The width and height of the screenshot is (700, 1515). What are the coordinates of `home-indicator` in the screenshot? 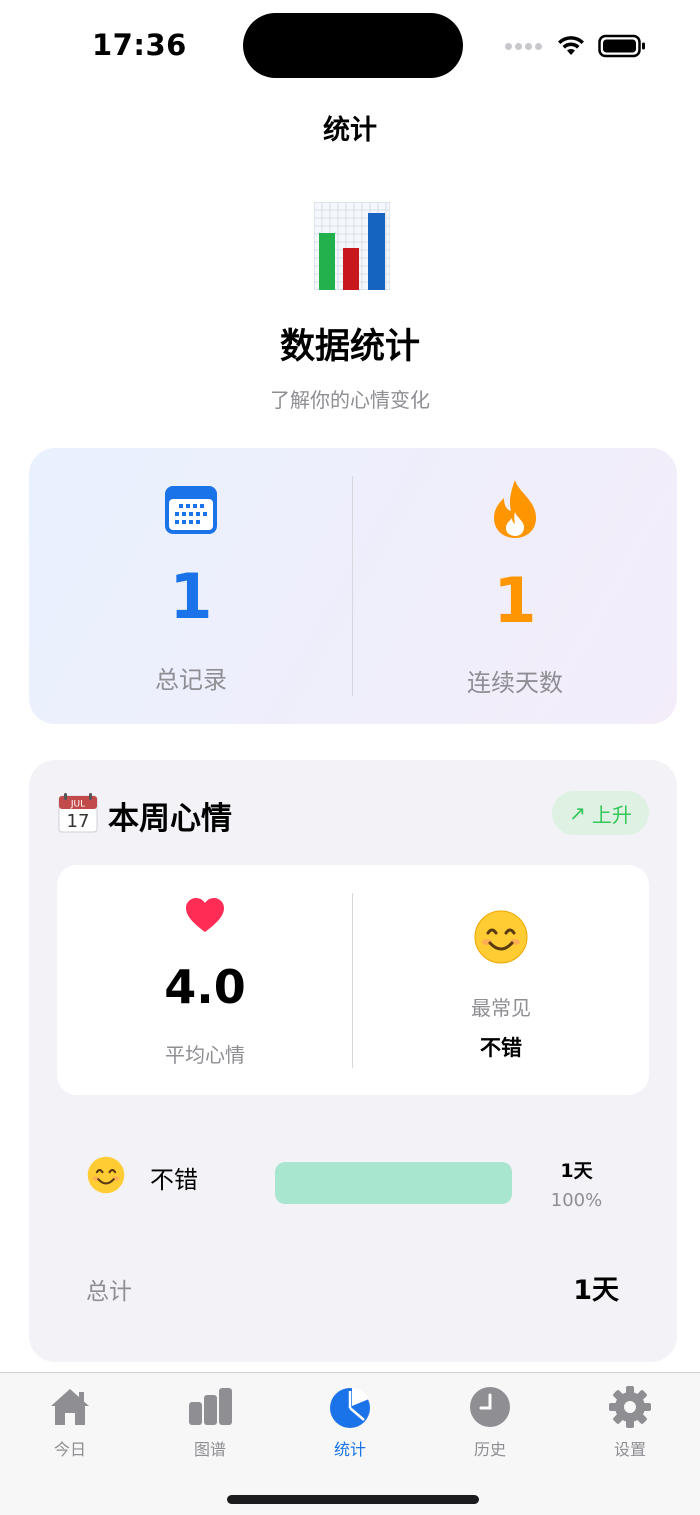 It's located at (353, 1499).